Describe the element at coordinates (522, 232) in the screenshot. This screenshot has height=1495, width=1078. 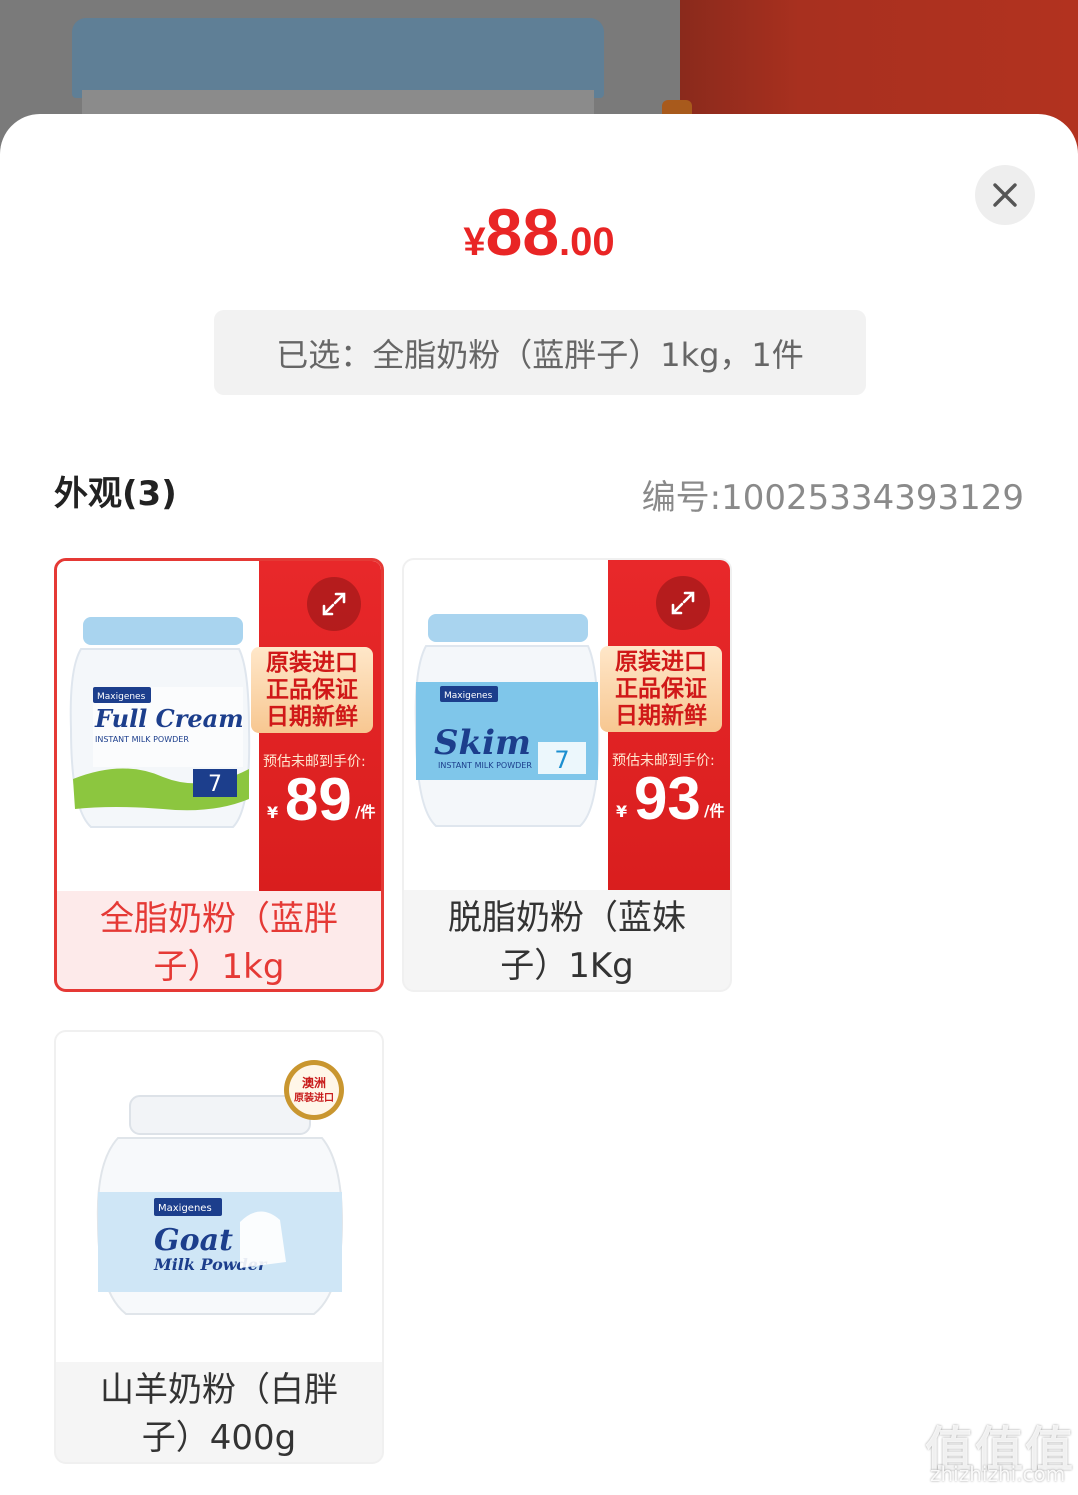
I see `price-integer: 88` at that location.